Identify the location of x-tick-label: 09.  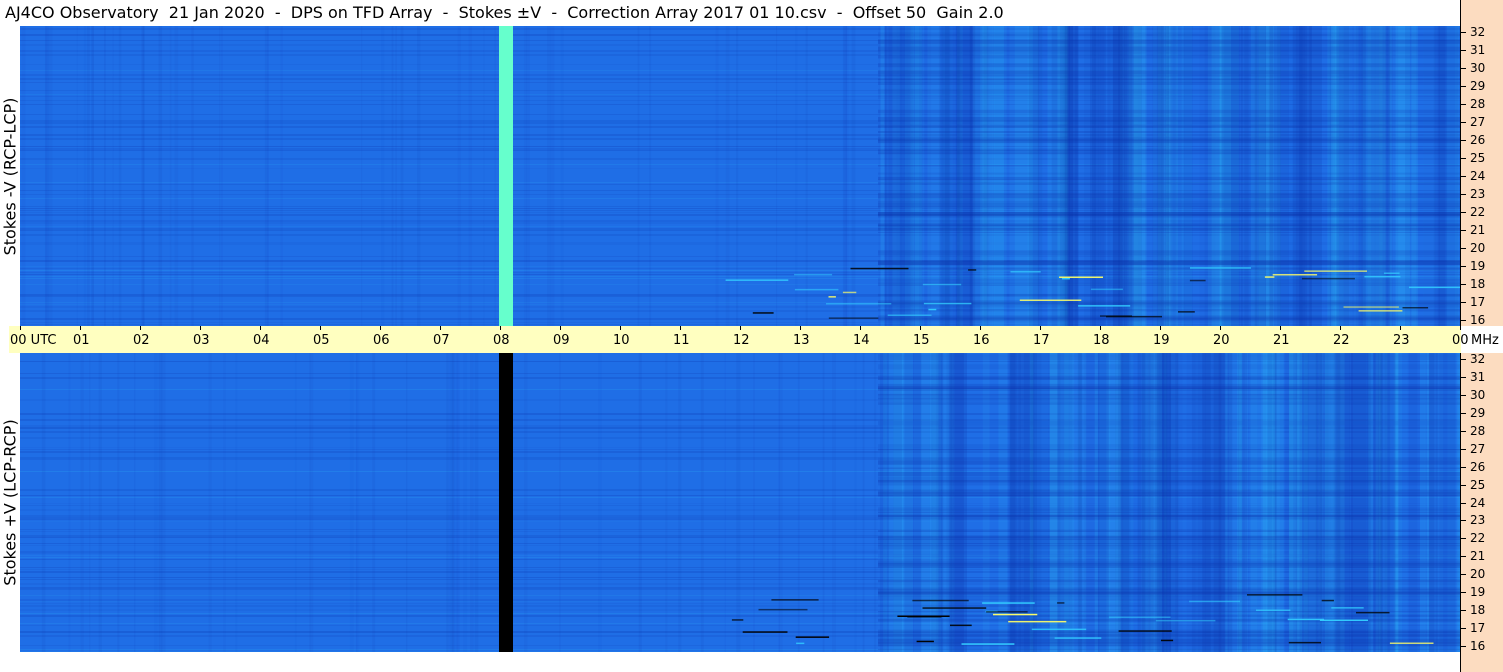
(561, 340).